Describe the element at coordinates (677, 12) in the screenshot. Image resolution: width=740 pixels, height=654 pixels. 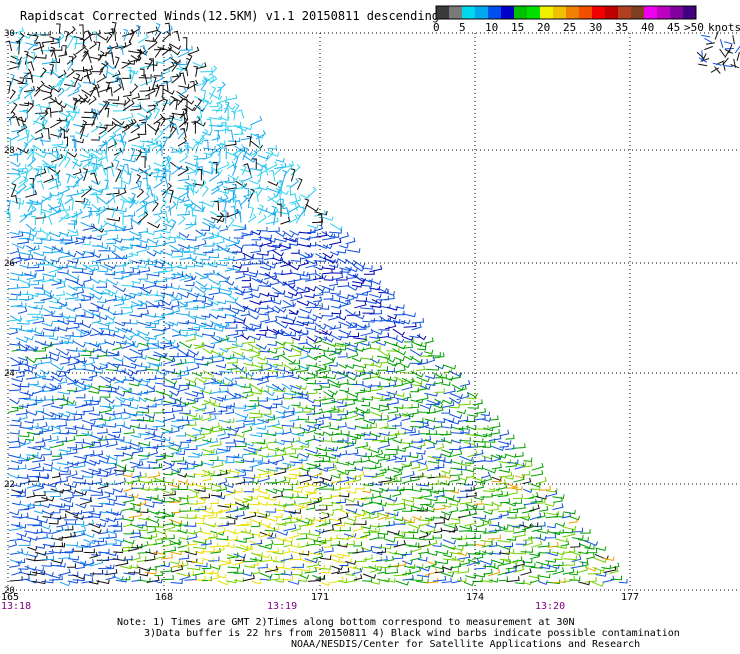
I see `legend-swatch` at that location.